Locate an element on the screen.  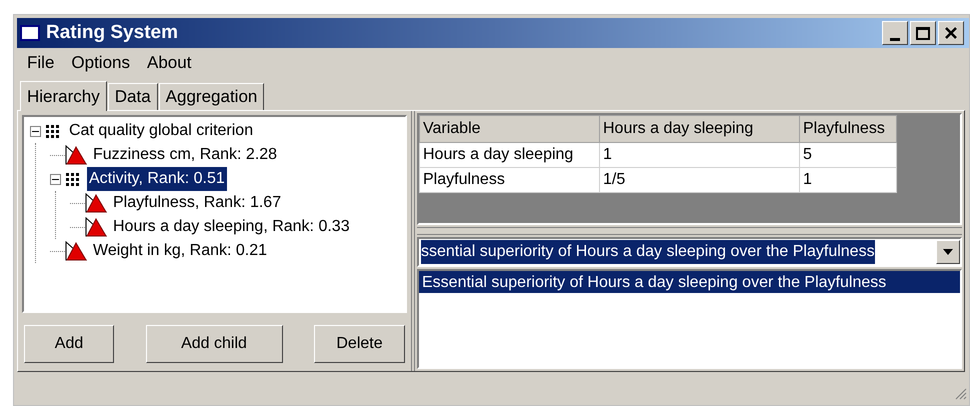
close-icon is located at coordinates (951, 33).